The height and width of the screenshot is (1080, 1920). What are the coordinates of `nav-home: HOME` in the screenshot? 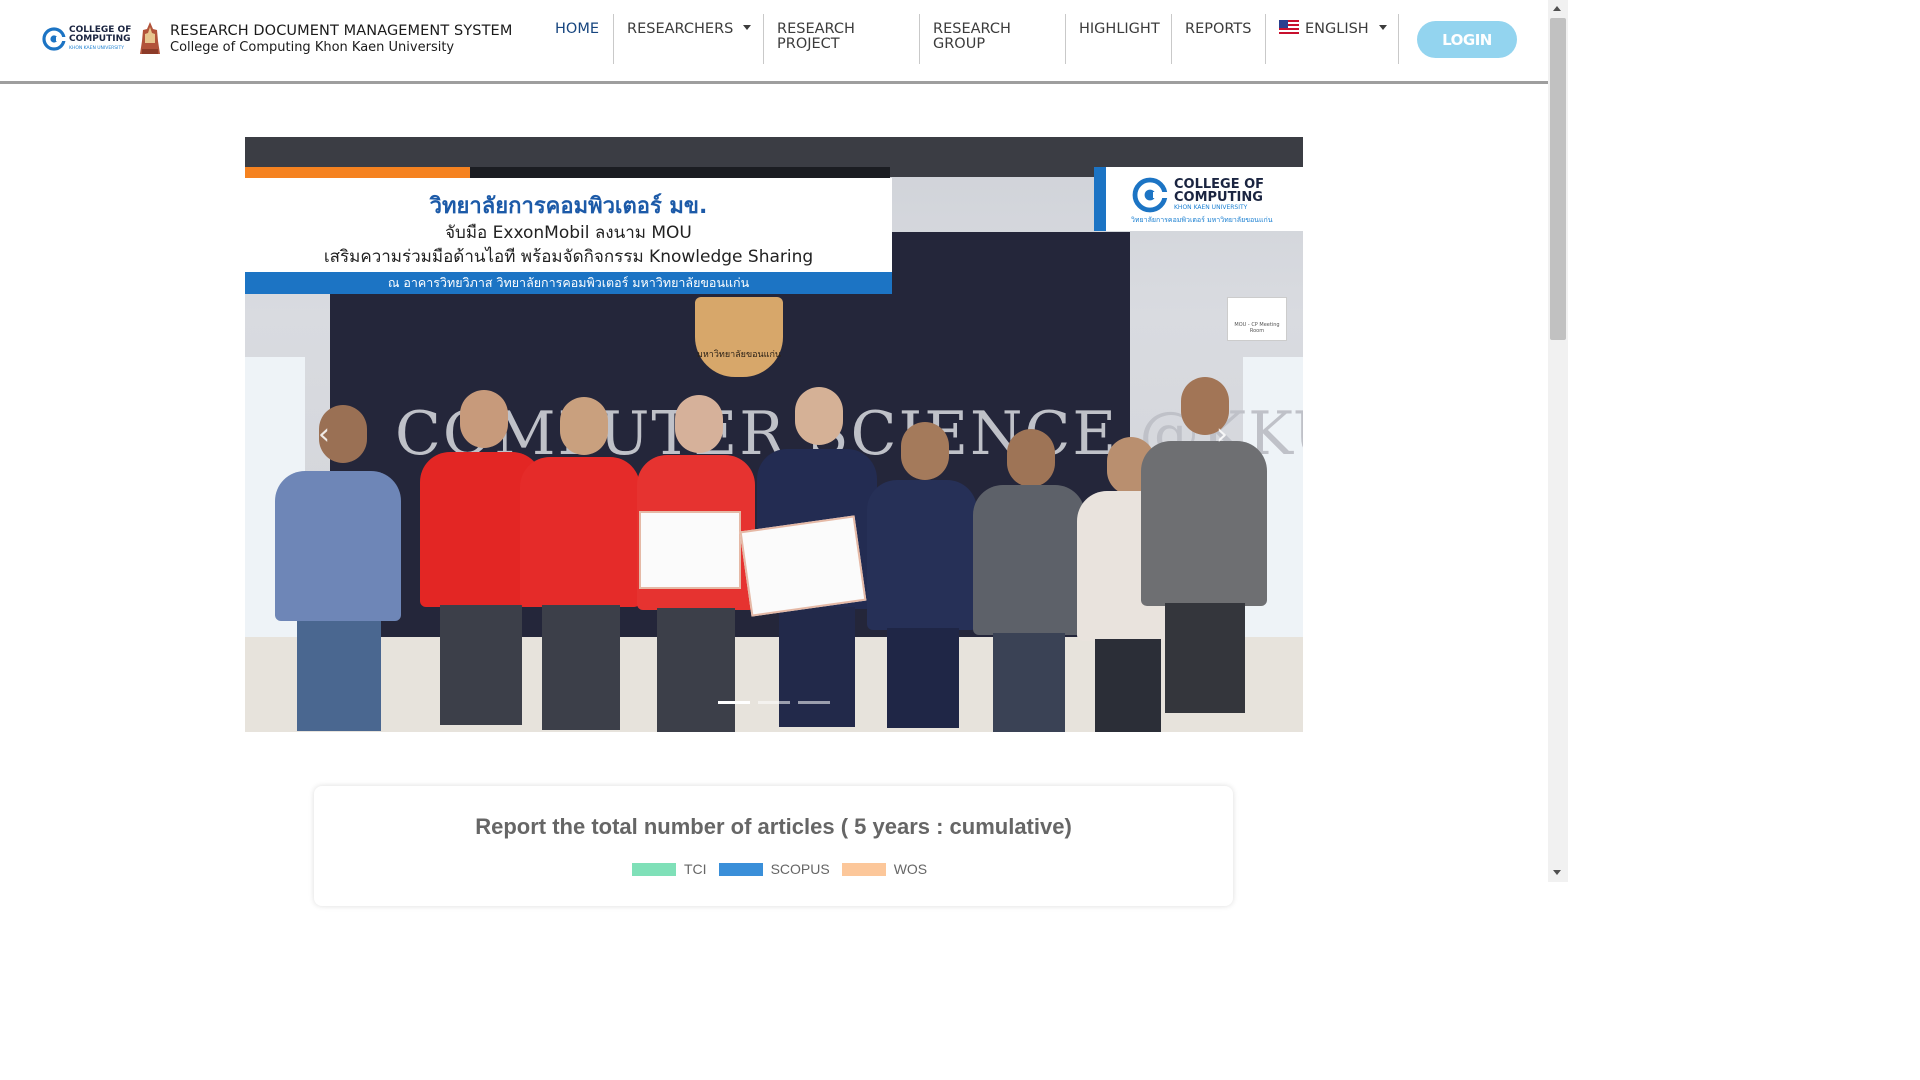 It's located at (577, 39).